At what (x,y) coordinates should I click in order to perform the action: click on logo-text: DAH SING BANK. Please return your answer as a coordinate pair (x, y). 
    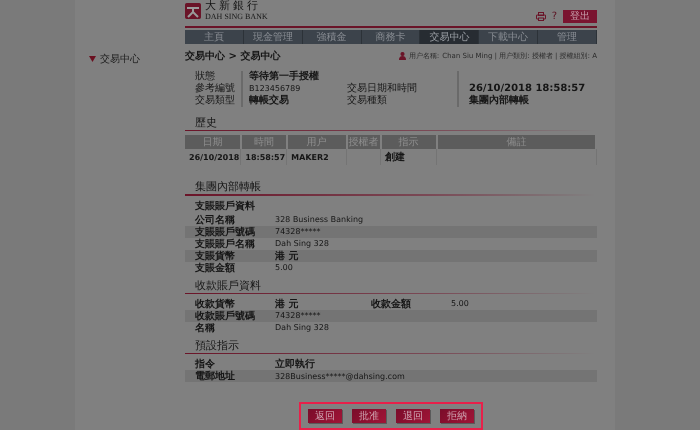
    Looking at the image, I should click on (236, 17).